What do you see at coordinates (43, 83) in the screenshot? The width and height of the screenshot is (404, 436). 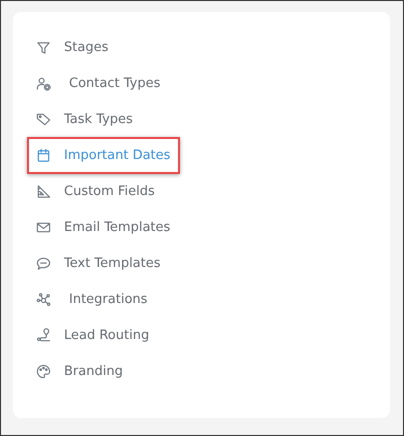 I see `person-gear-icon` at bounding box center [43, 83].